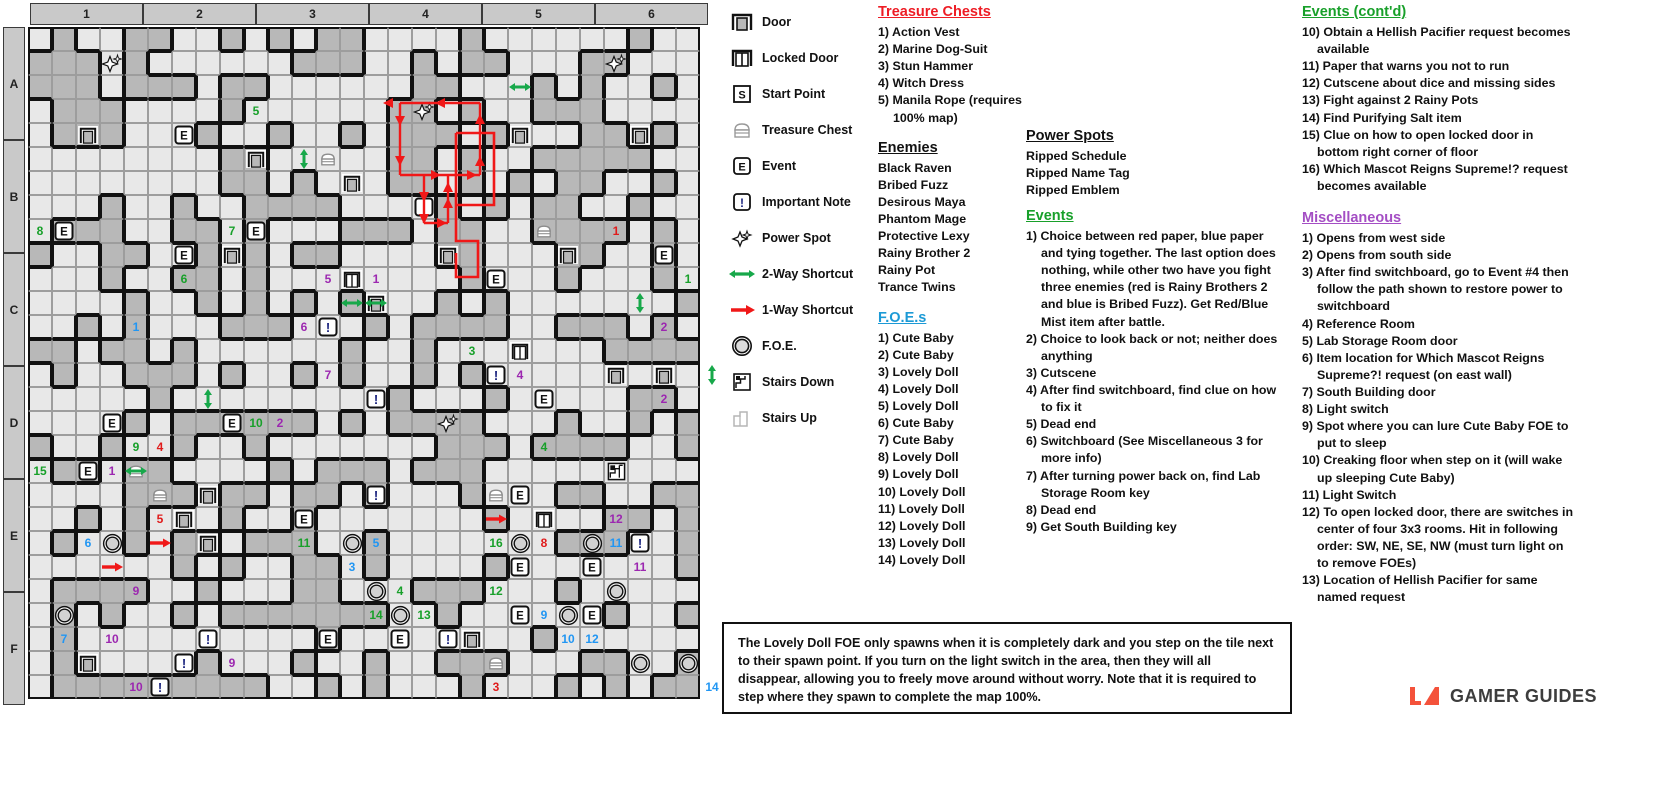  What do you see at coordinates (136, 471) in the screenshot?
I see `two-way-shortcut-icon` at bounding box center [136, 471].